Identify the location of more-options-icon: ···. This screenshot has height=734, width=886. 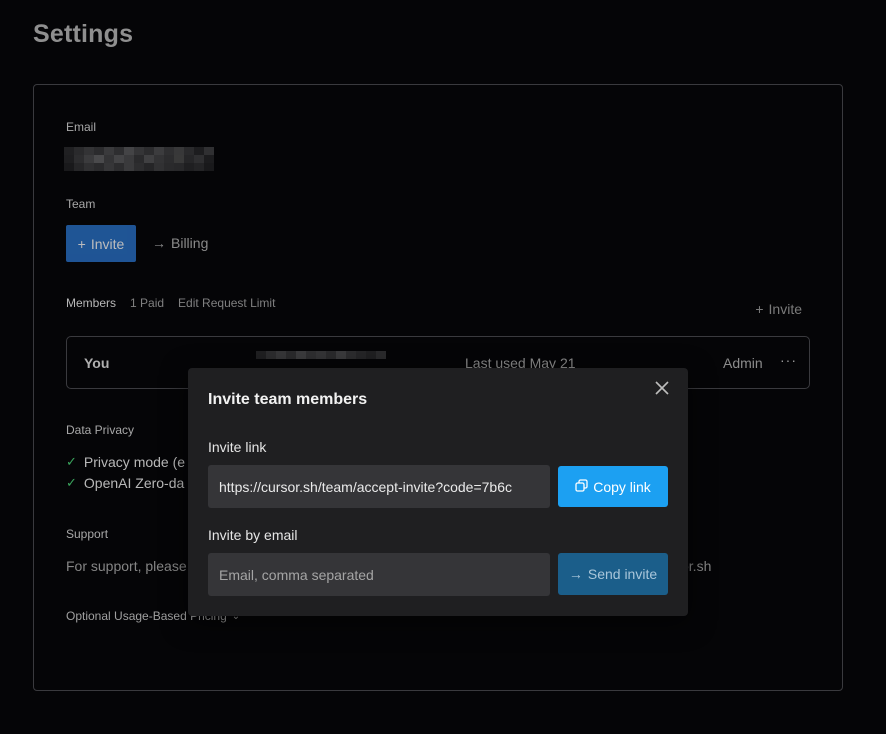
(788, 360).